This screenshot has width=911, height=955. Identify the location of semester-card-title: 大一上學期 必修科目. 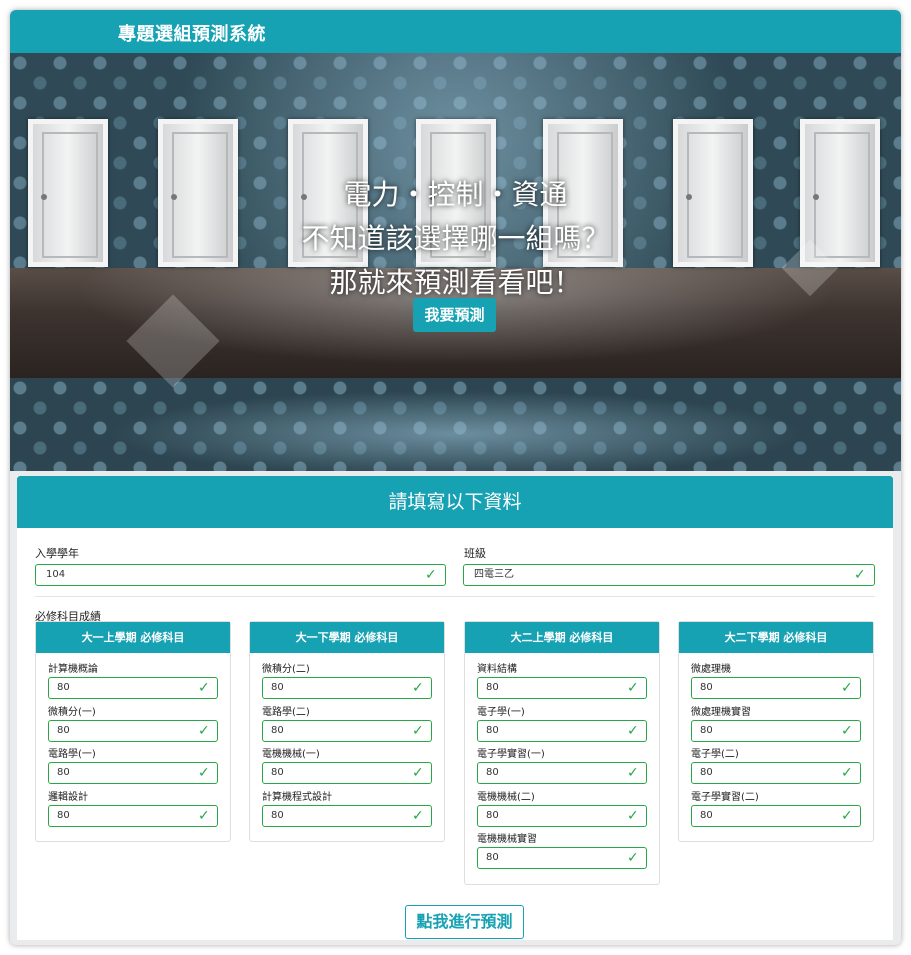
(133, 637).